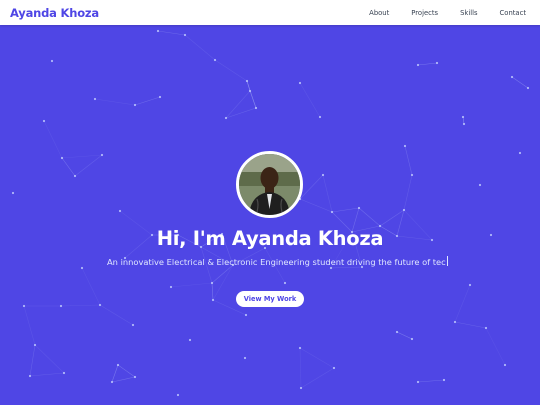  I want to click on view-my-work-button: View My Work, so click(270, 299).